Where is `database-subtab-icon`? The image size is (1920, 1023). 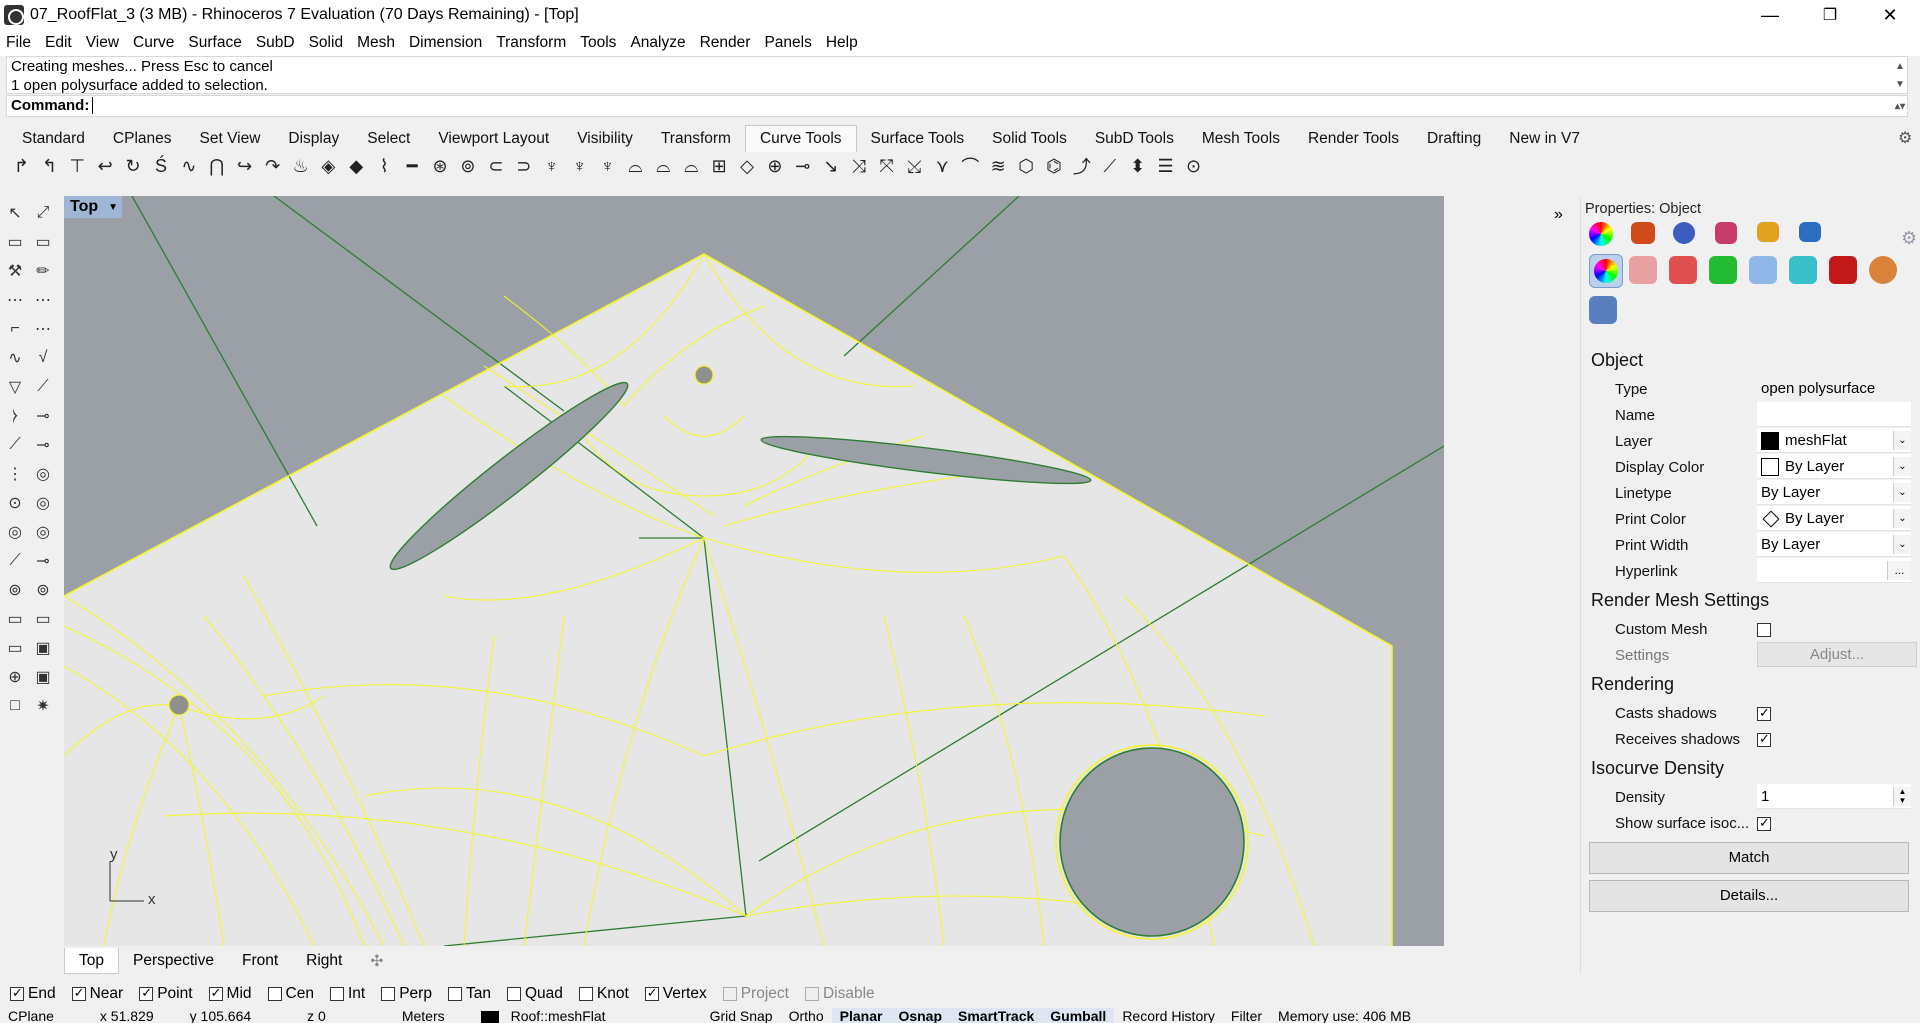
database-subtab-icon is located at coordinates (1603, 310).